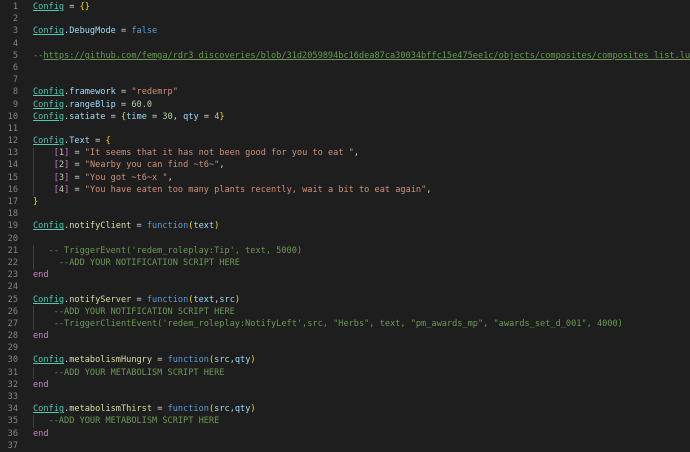 Image resolution: width=690 pixels, height=452 pixels. What do you see at coordinates (152, 165) in the screenshot?
I see `code-token: "Nearby you can find ~t6~"` at bounding box center [152, 165].